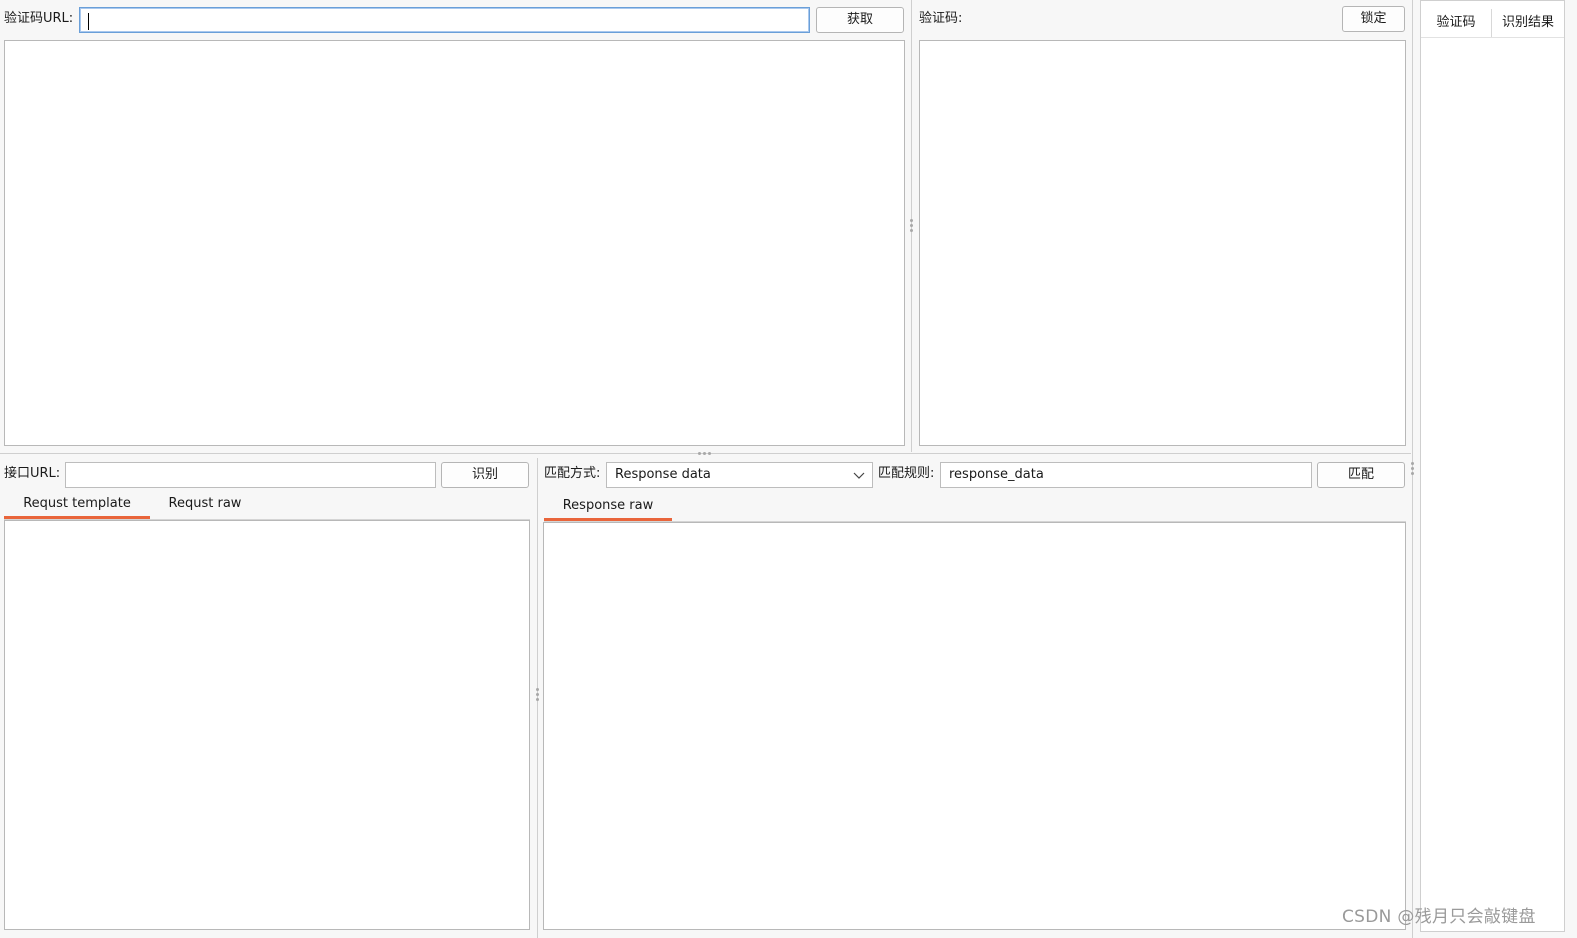 Image resolution: width=1577 pixels, height=938 pixels. What do you see at coordinates (572, 473) in the screenshot?
I see `match-mode-label: 匹配方式:` at bounding box center [572, 473].